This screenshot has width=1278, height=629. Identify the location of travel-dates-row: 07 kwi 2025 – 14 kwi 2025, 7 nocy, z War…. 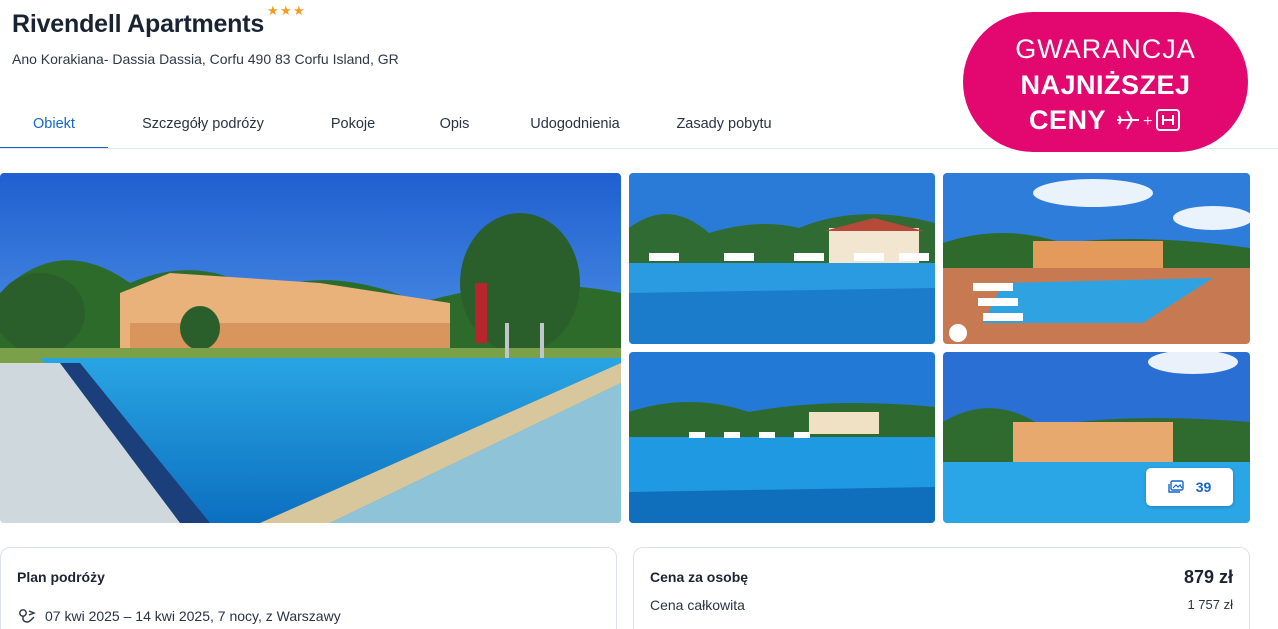
(179, 616).